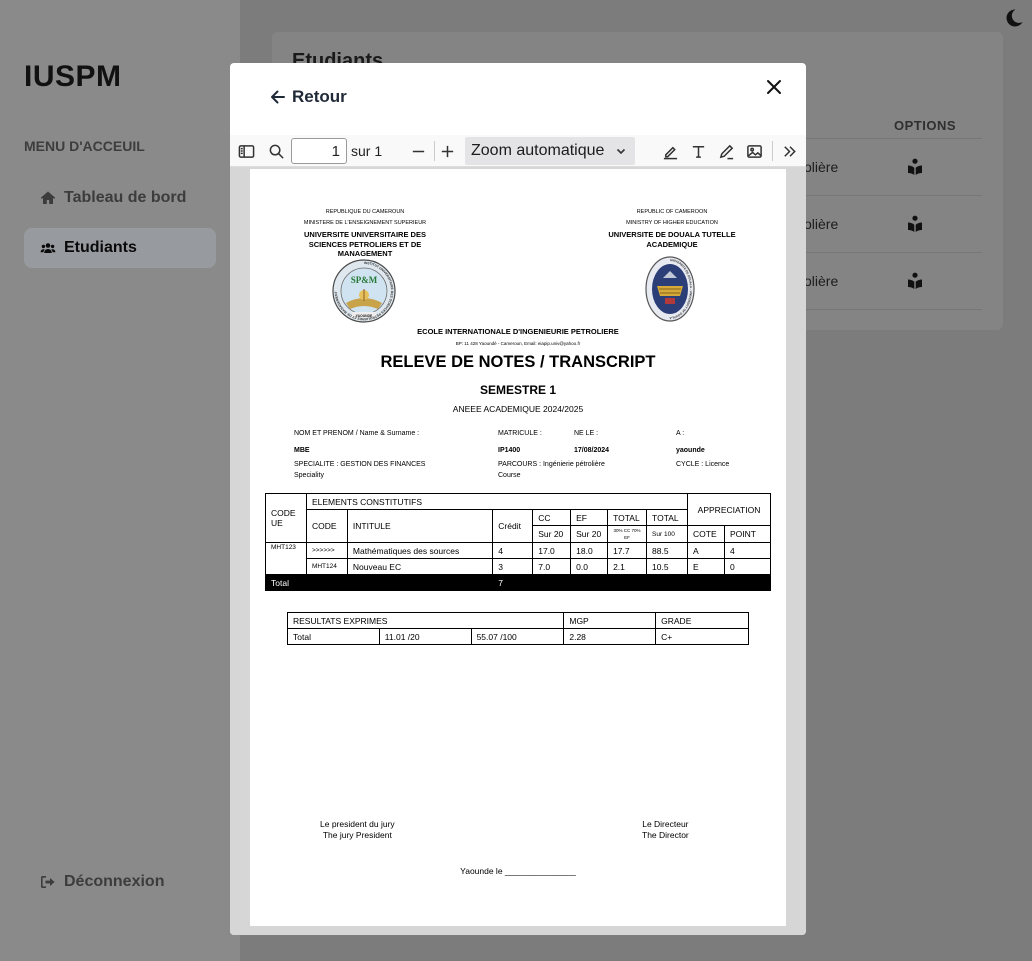  What do you see at coordinates (592, 450) in the screenshot?
I see `birth-date: 17/08/2024` at bounding box center [592, 450].